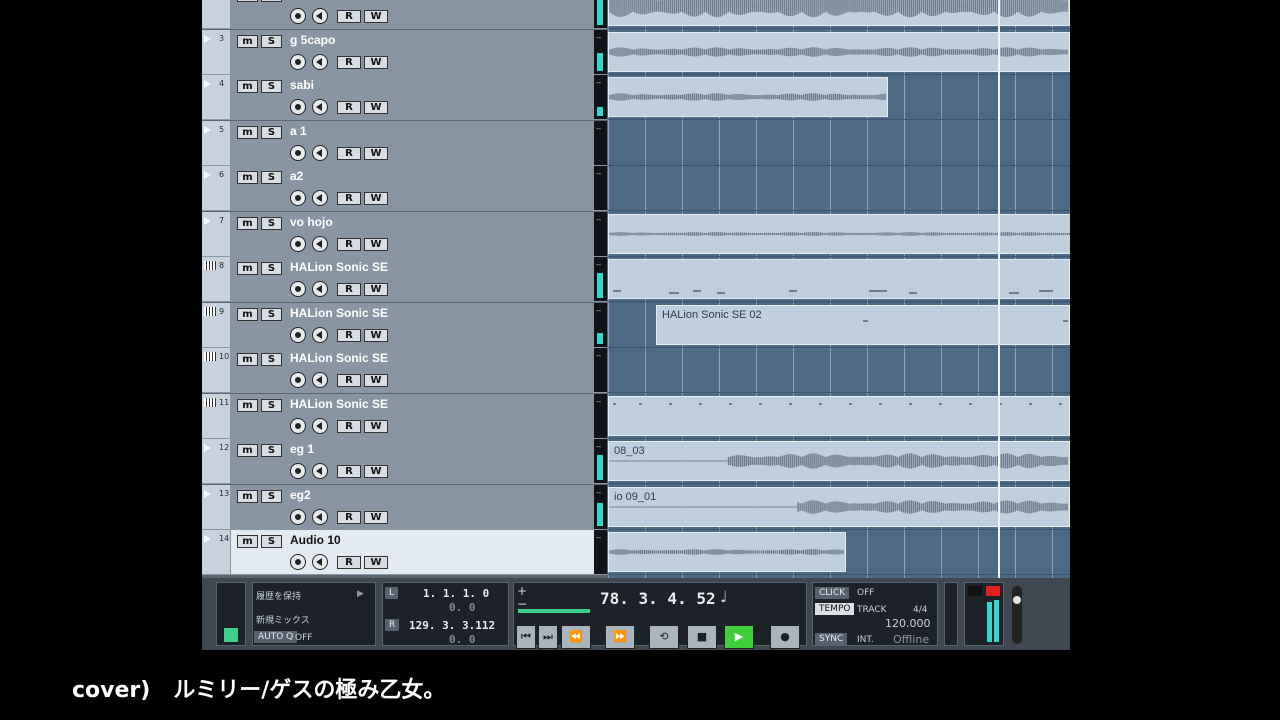  I want to click on position-display: 78. 3. 4. 52, so click(658, 598).